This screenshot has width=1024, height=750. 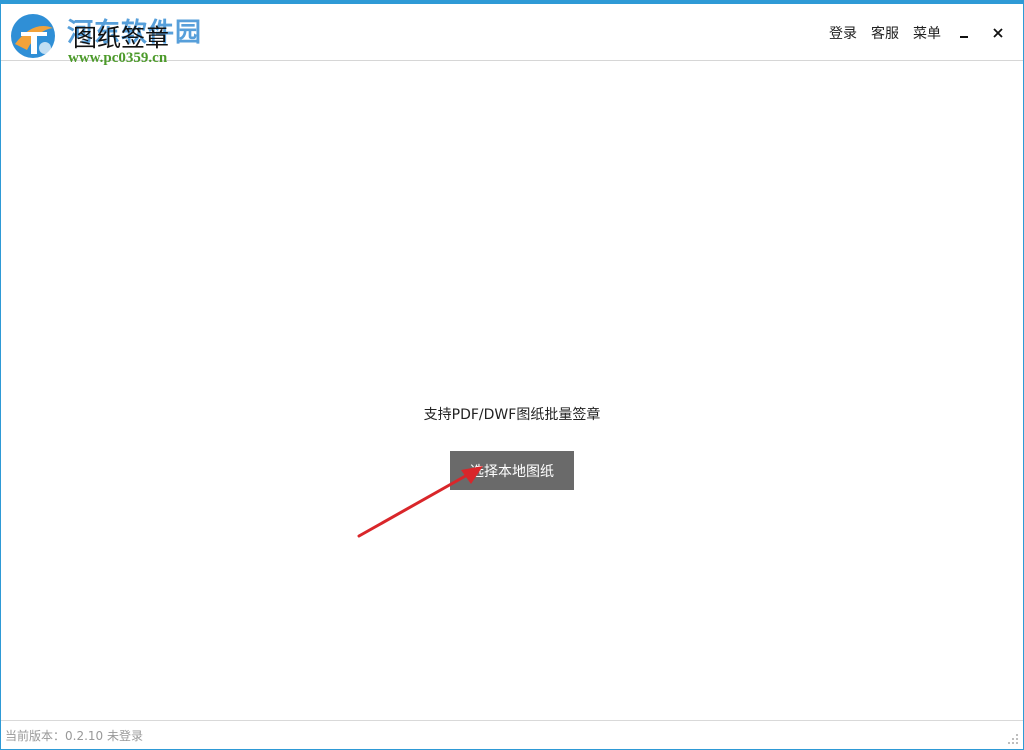 I want to click on choose-local-drawing-button: 选择本地图纸, so click(x=512, y=470).